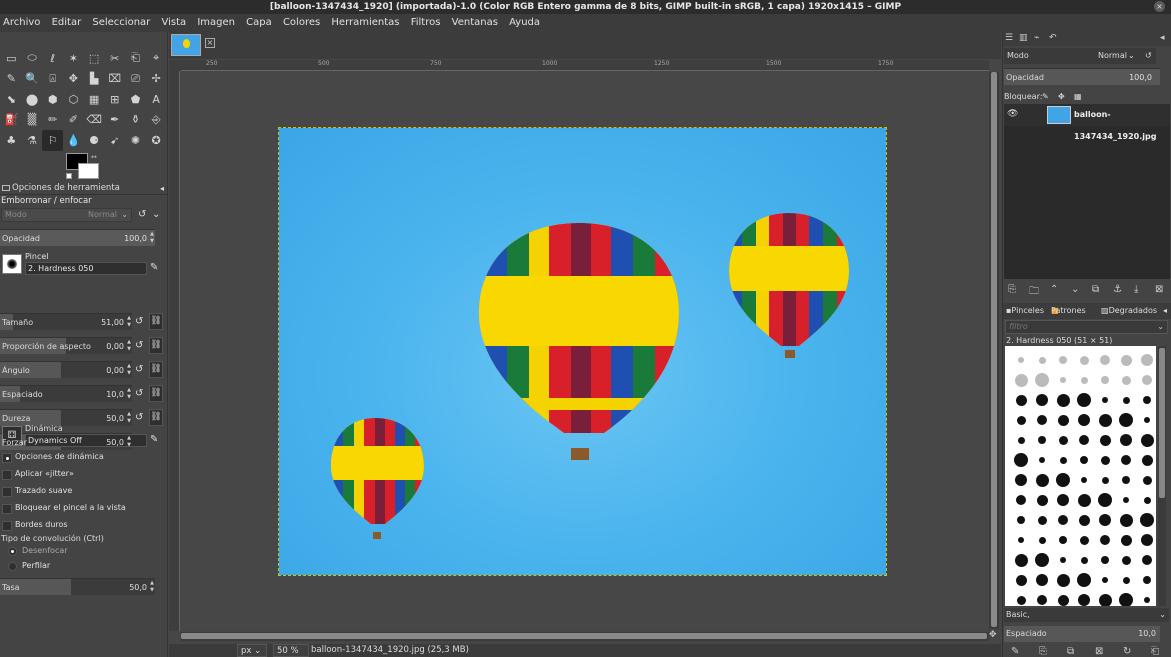 This screenshot has width=1171, height=657. Describe the element at coordinates (32, 79) in the screenshot. I see `tool-button: 🔍` at that location.